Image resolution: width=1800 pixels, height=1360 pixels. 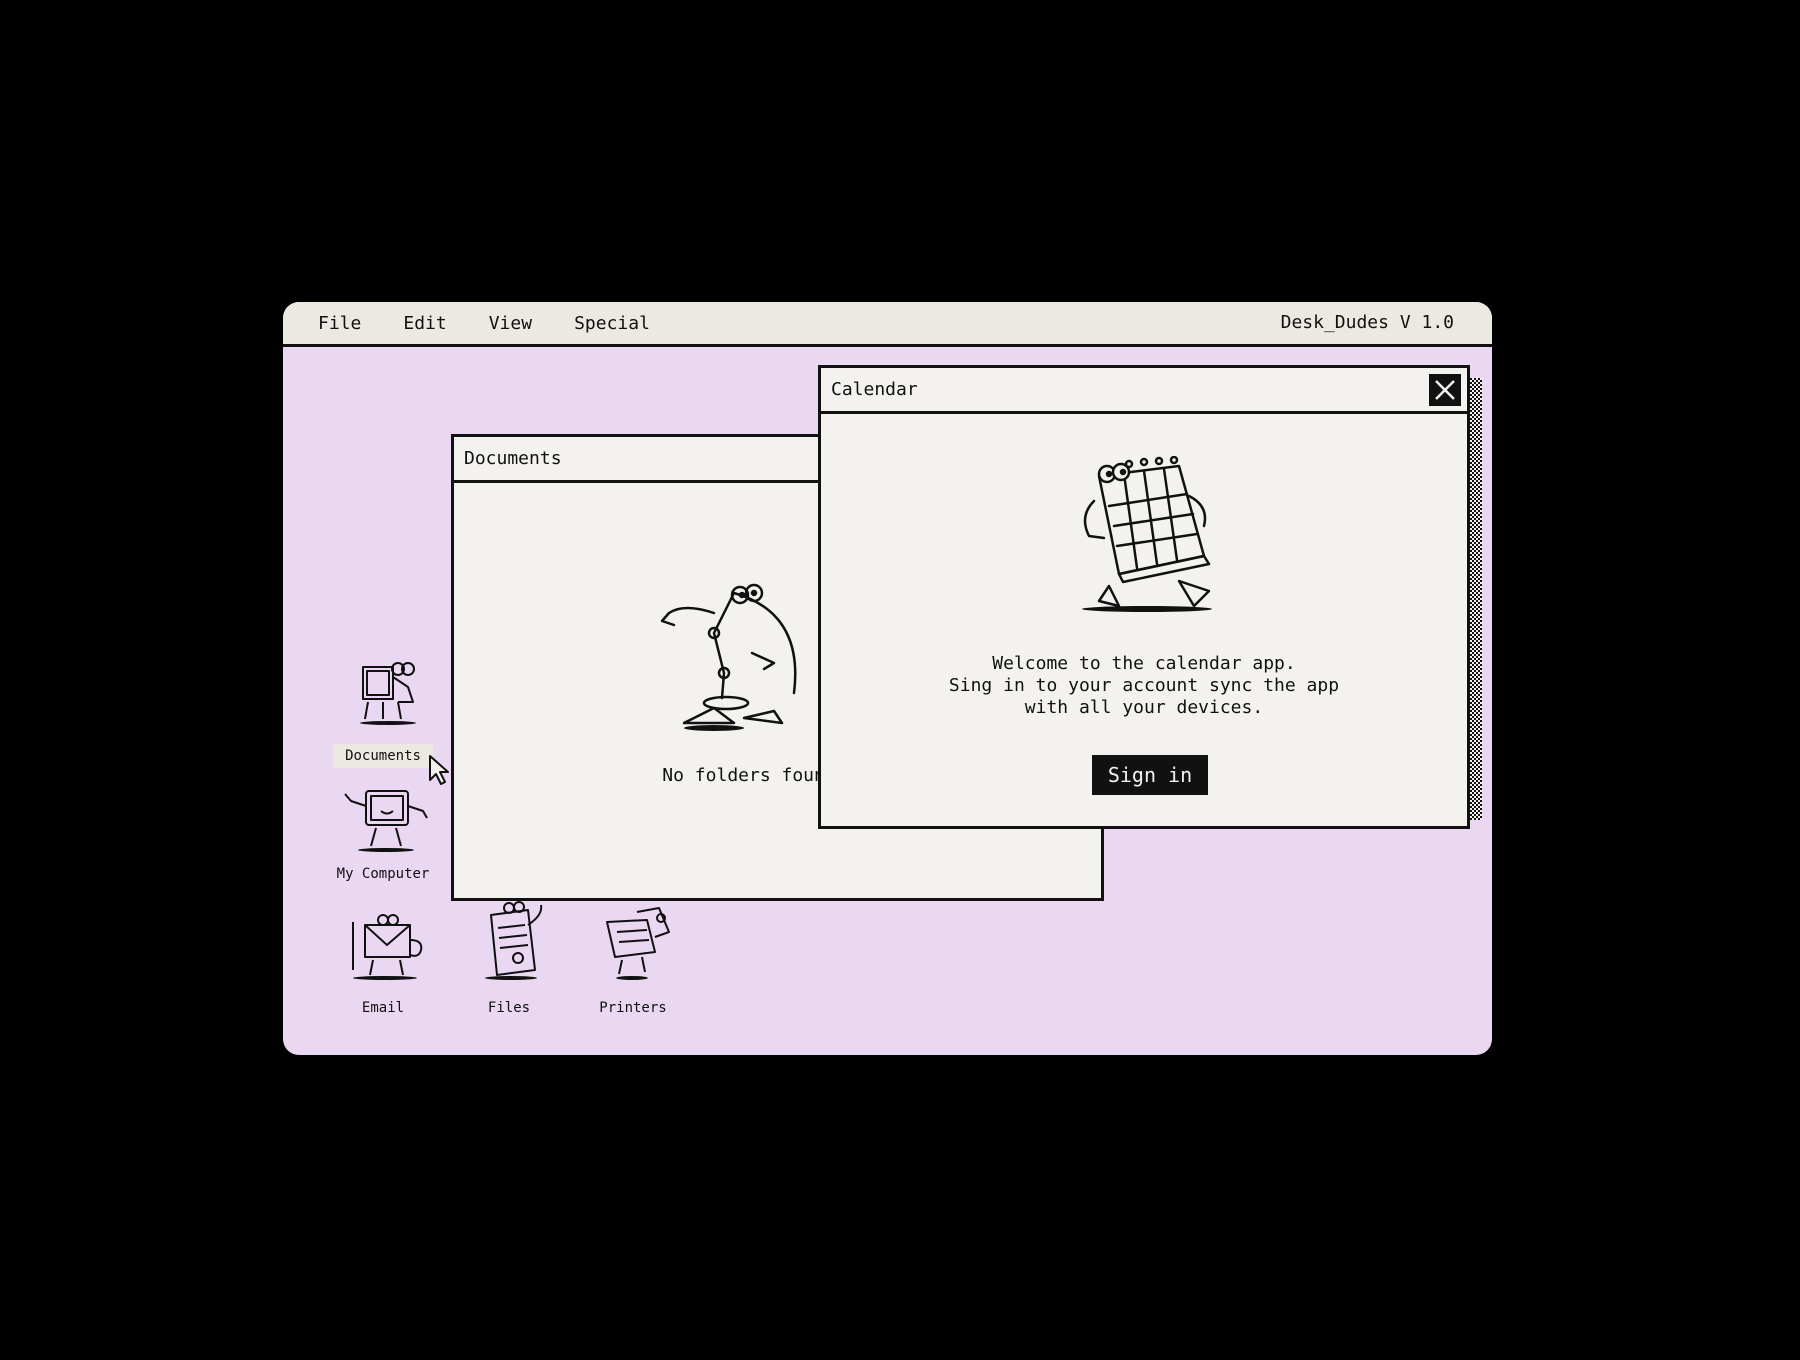 What do you see at coordinates (612, 323) in the screenshot?
I see `menu-special: Special` at bounding box center [612, 323].